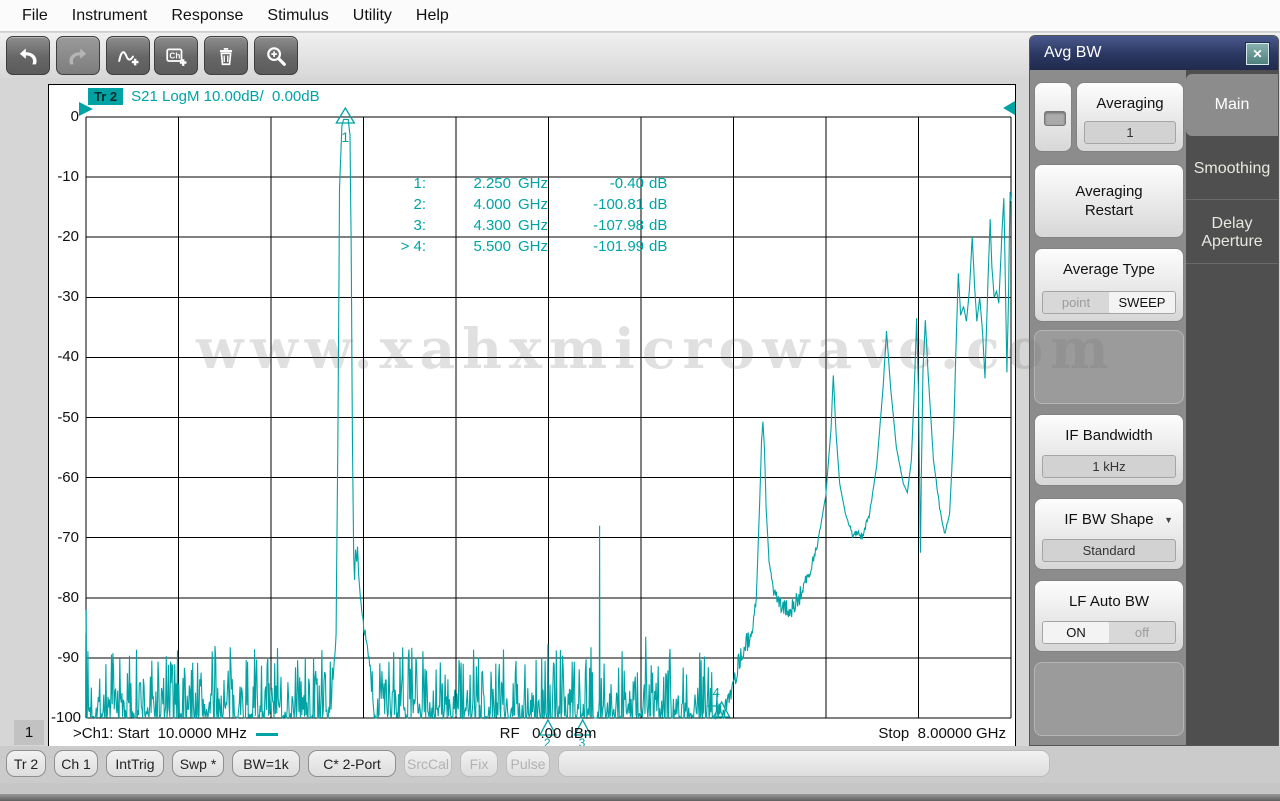 The image size is (1280, 801). Describe the element at coordinates (528, 763) in the screenshot. I see `status-pulse: Pulse` at that location.